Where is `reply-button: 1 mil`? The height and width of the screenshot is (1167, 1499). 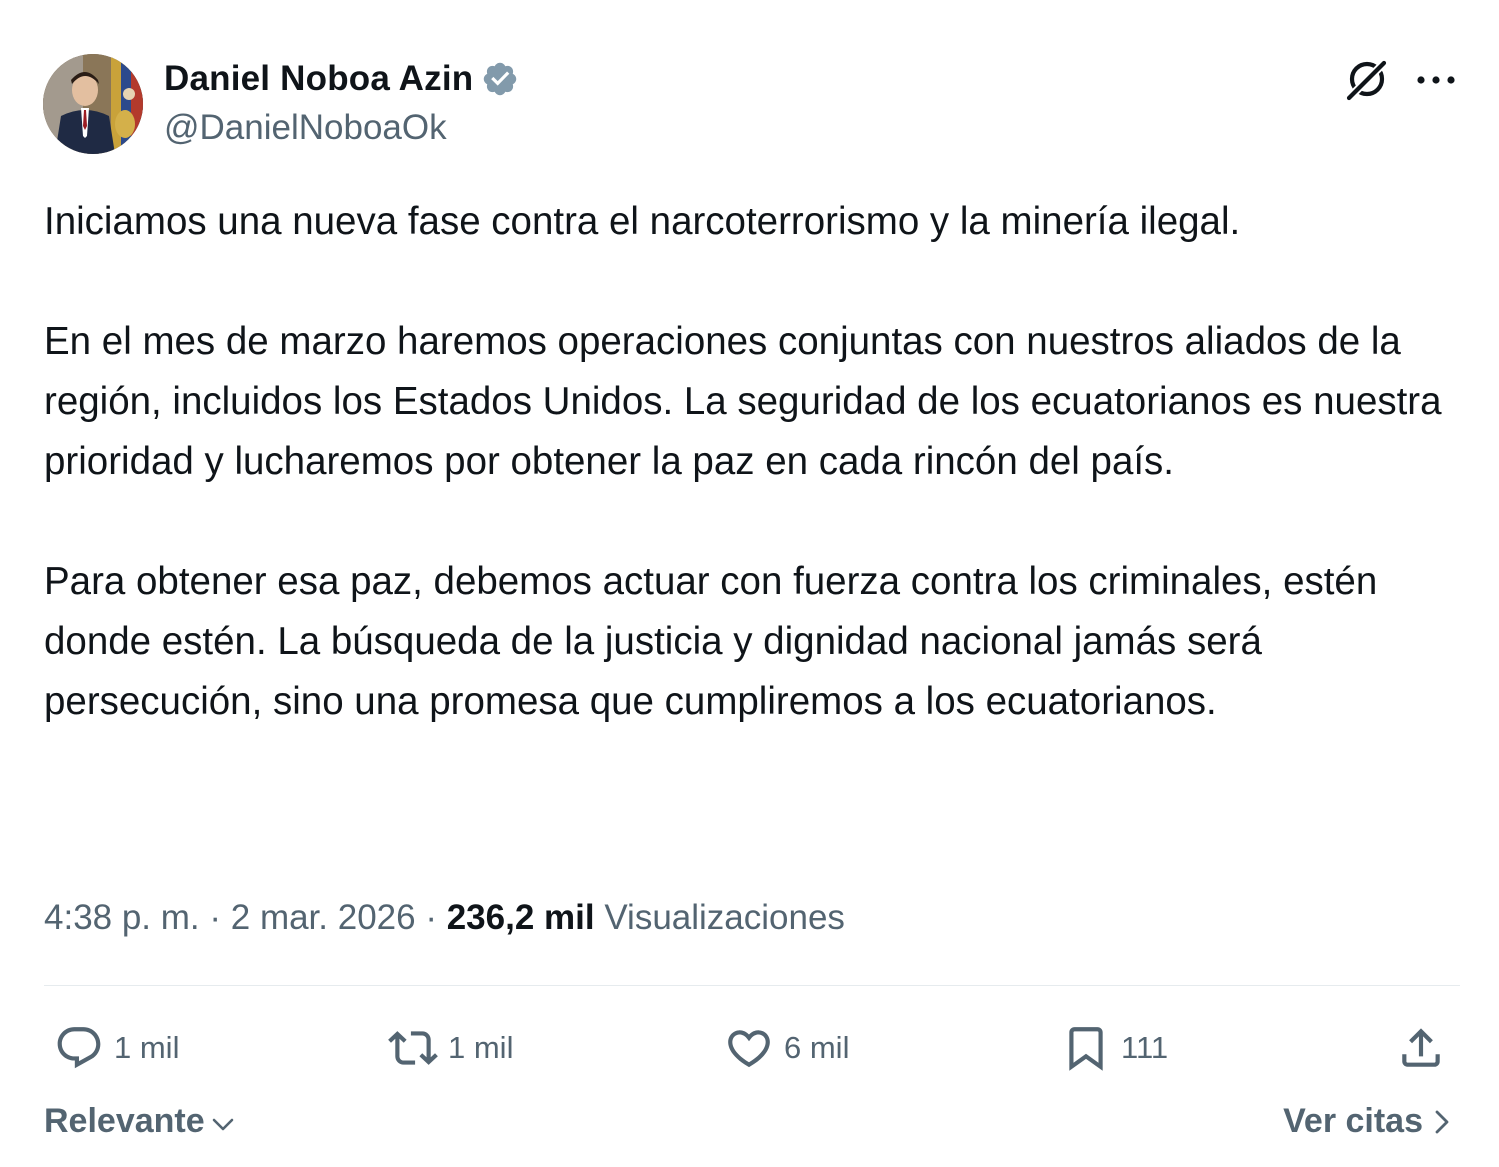 reply-button: 1 mil is located at coordinates (116, 1048).